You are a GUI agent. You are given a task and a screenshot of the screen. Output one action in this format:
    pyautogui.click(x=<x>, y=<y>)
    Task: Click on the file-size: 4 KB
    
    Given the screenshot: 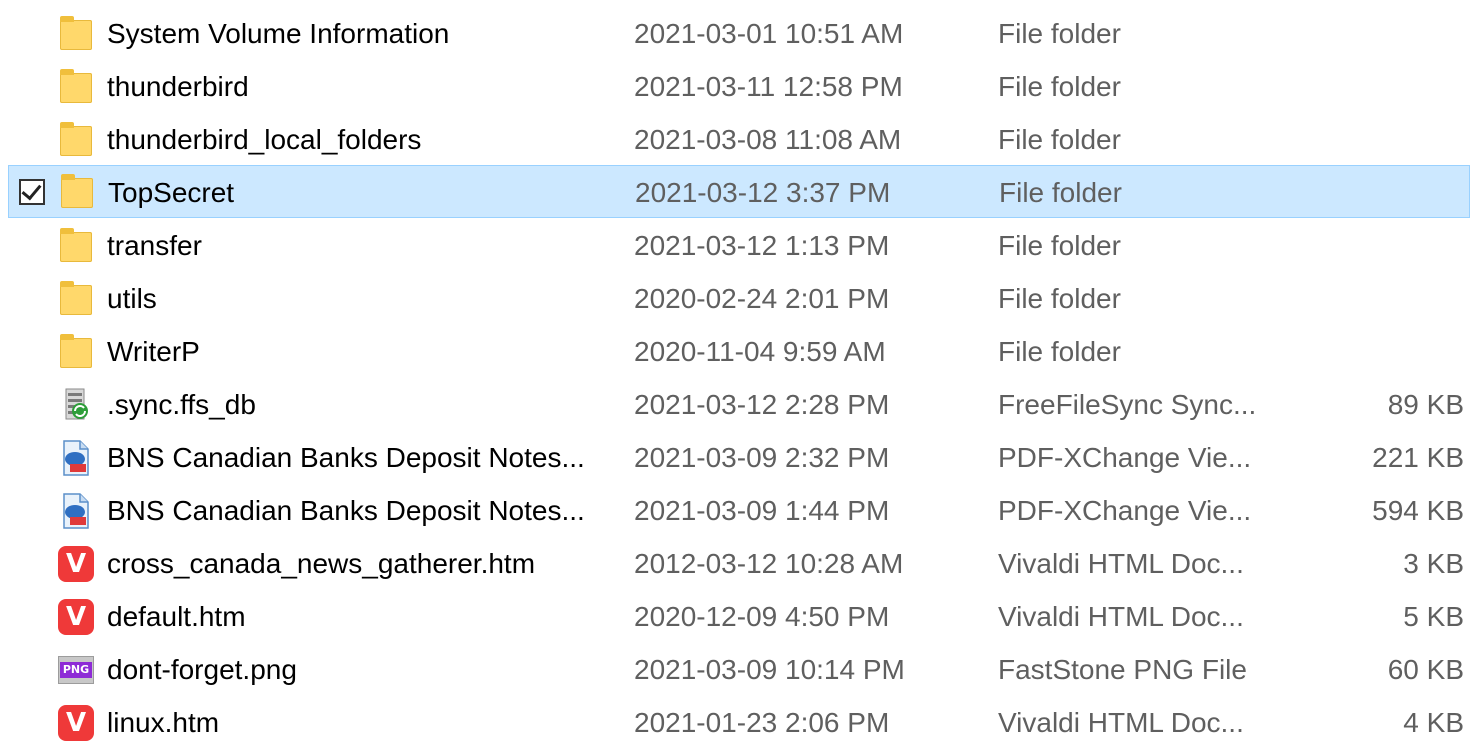 What is the action you would take?
    pyautogui.click(x=1433, y=722)
    